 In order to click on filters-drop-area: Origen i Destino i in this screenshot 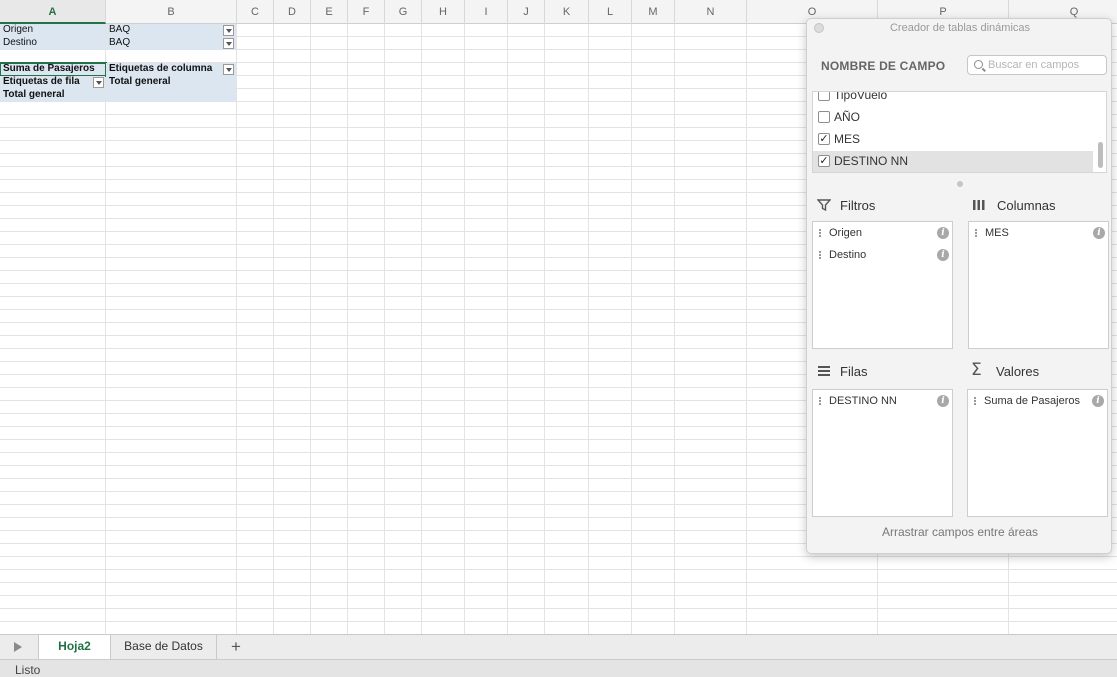, I will do `click(882, 285)`.